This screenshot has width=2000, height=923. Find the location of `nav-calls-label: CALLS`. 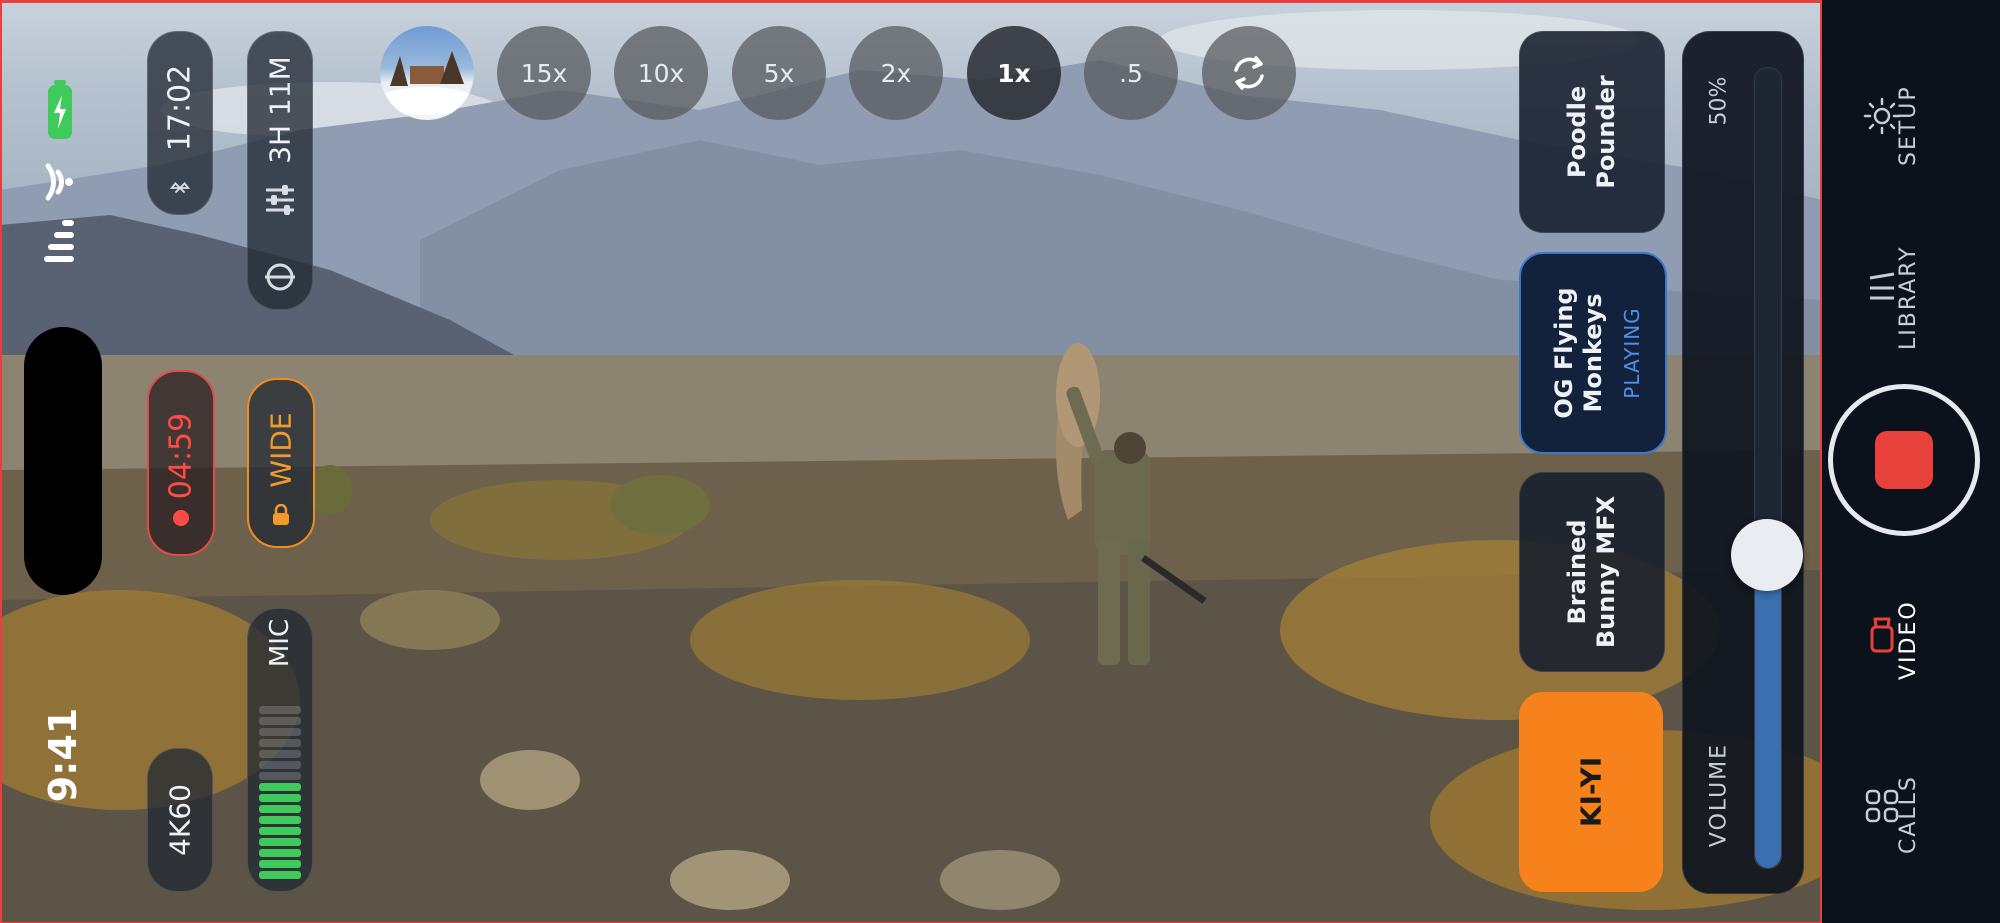

nav-calls-label: CALLS is located at coordinates (1908, 814).